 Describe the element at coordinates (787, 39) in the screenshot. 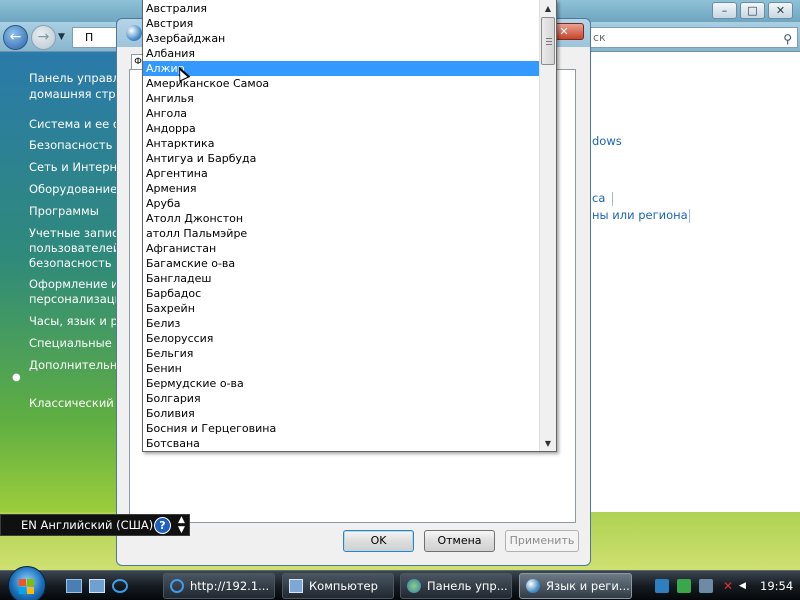

I see `search-icon: ⚲` at that location.